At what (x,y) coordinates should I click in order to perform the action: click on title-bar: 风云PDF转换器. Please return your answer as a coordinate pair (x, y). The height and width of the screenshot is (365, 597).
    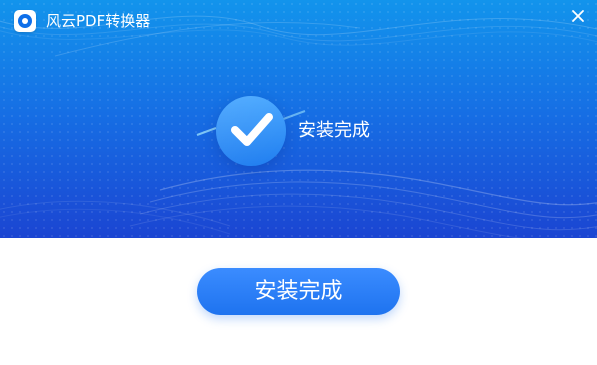
    Looking at the image, I should click on (298, 20).